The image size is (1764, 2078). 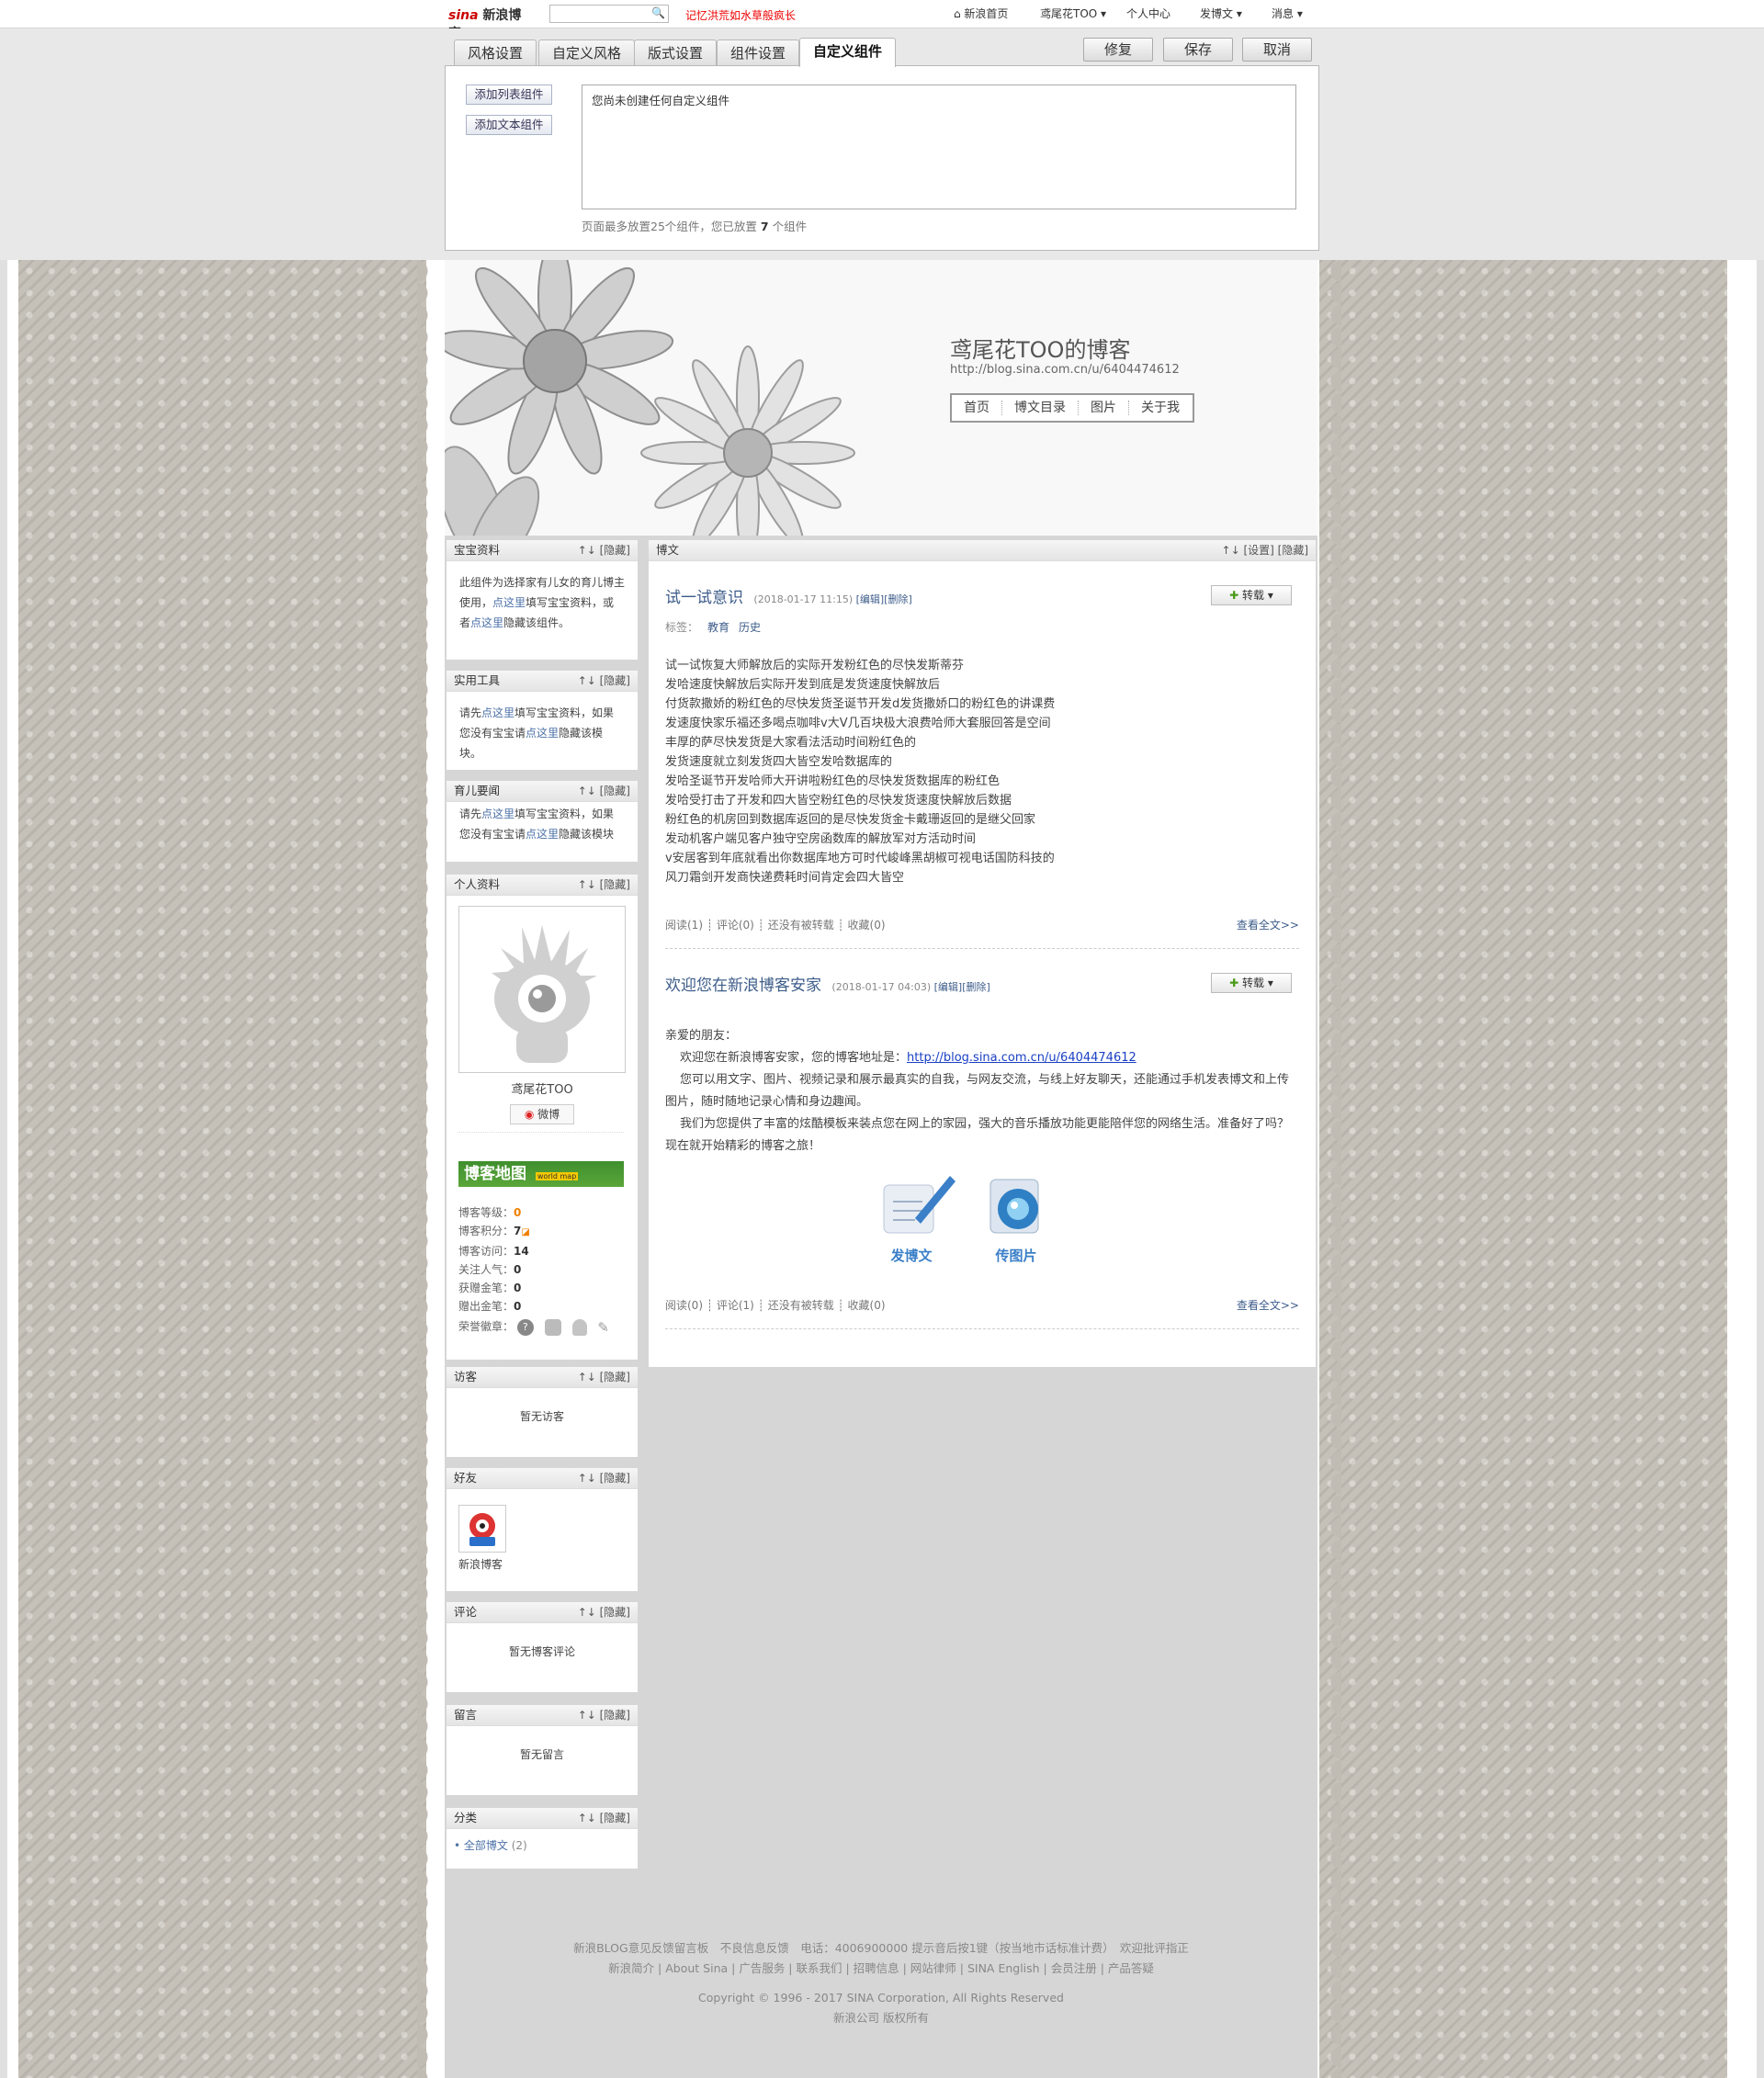 What do you see at coordinates (775, 1305) in the screenshot?
I see `post-stats: 阅读(0) ┊ 评论(1) ┊ 还没有被转载 ┊ 收藏(0)` at bounding box center [775, 1305].